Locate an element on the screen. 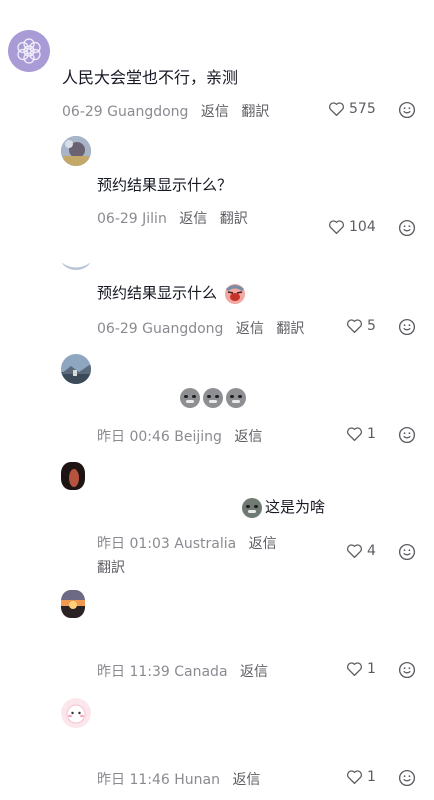 This screenshot has height=800, width=434. like-count: 5 is located at coordinates (371, 326).